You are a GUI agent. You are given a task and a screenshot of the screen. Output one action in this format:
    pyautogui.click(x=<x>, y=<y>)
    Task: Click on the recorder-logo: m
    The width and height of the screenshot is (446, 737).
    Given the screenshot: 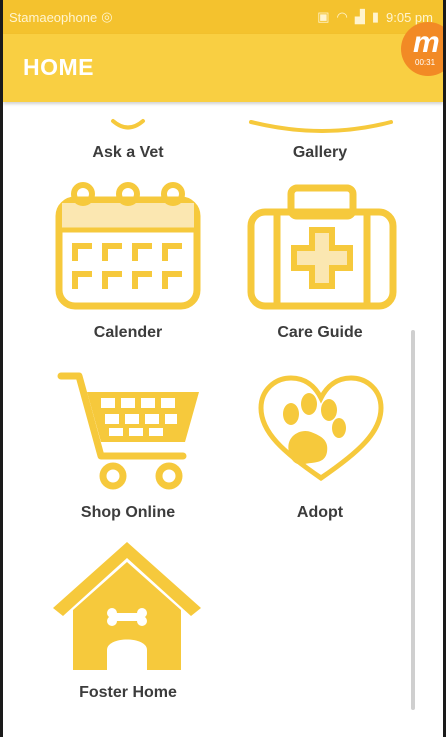 What is the action you would take?
    pyautogui.click(x=426, y=42)
    